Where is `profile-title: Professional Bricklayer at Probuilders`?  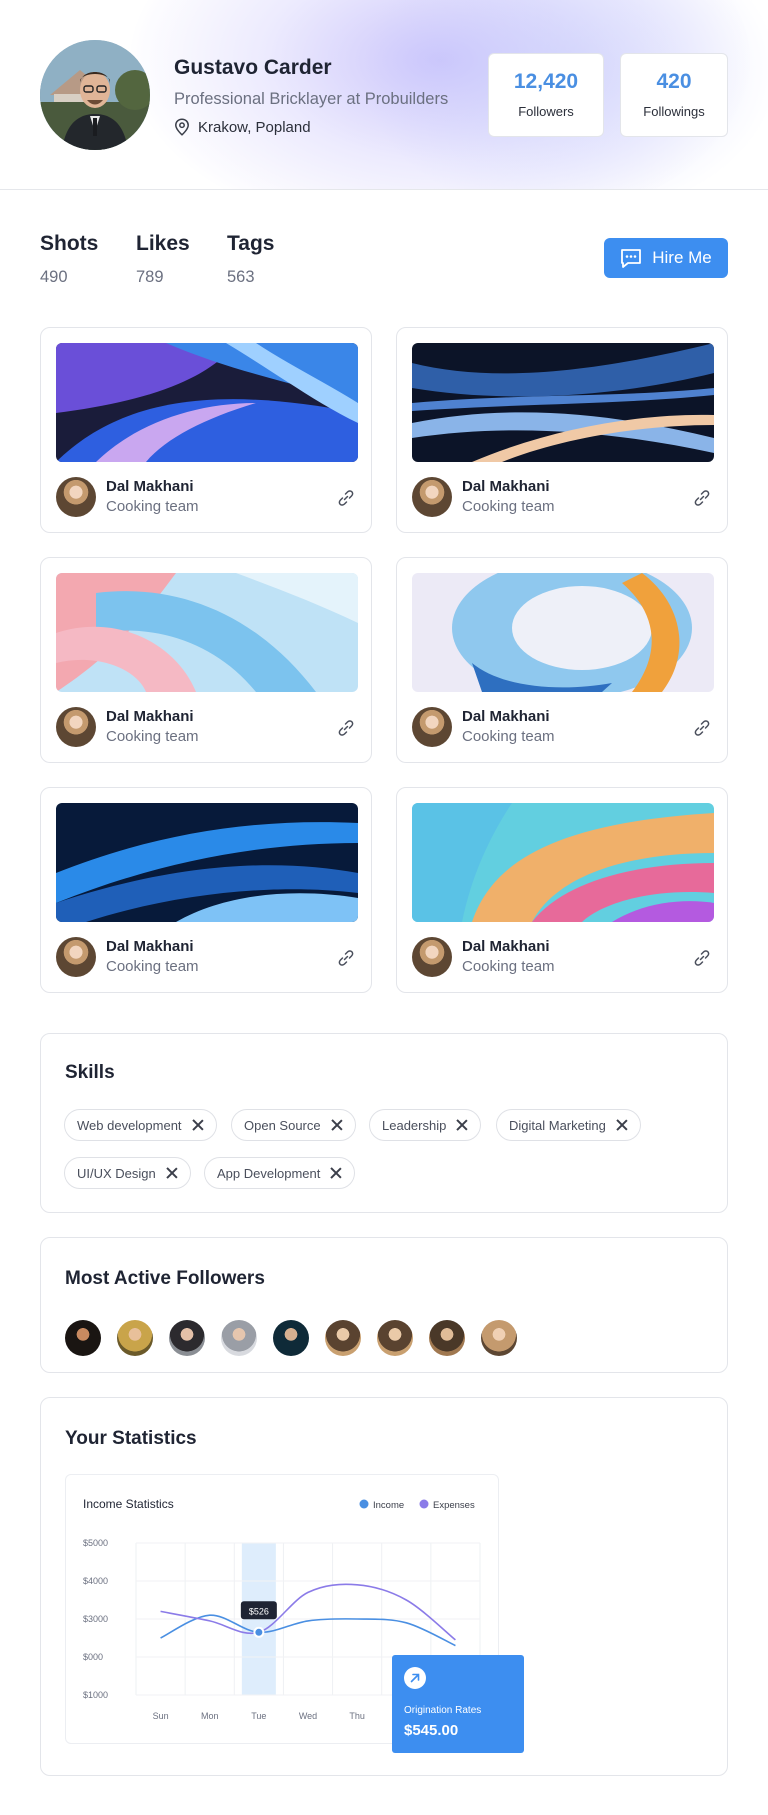 profile-title: Professional Bricklayer at Probuilders is located at coordinates (311, 99).